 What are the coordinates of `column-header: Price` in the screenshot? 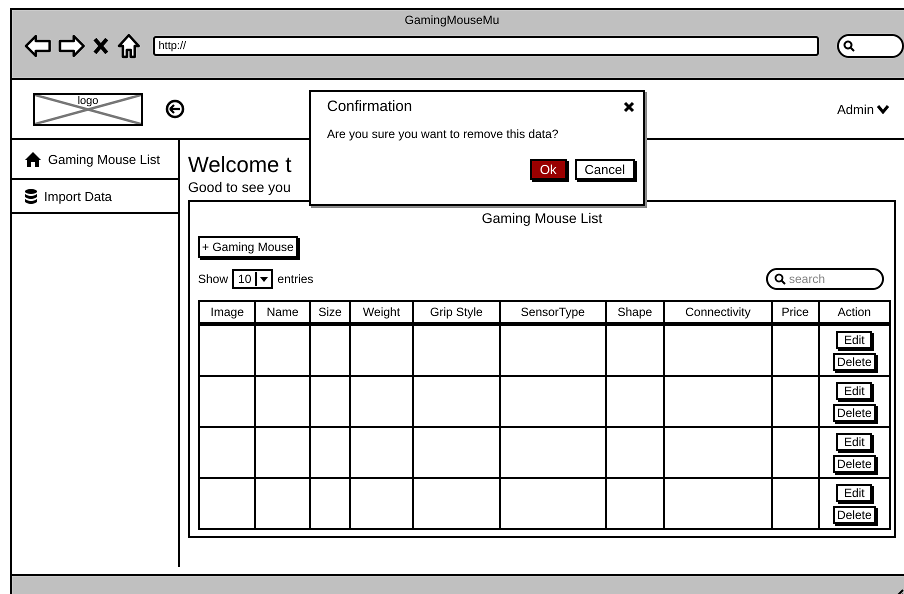 It's located at (795, 312).